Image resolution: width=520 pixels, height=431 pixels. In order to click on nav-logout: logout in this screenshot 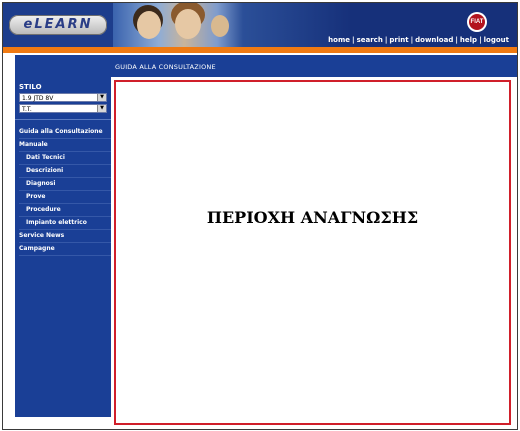, I will do `click(496, 40)`.